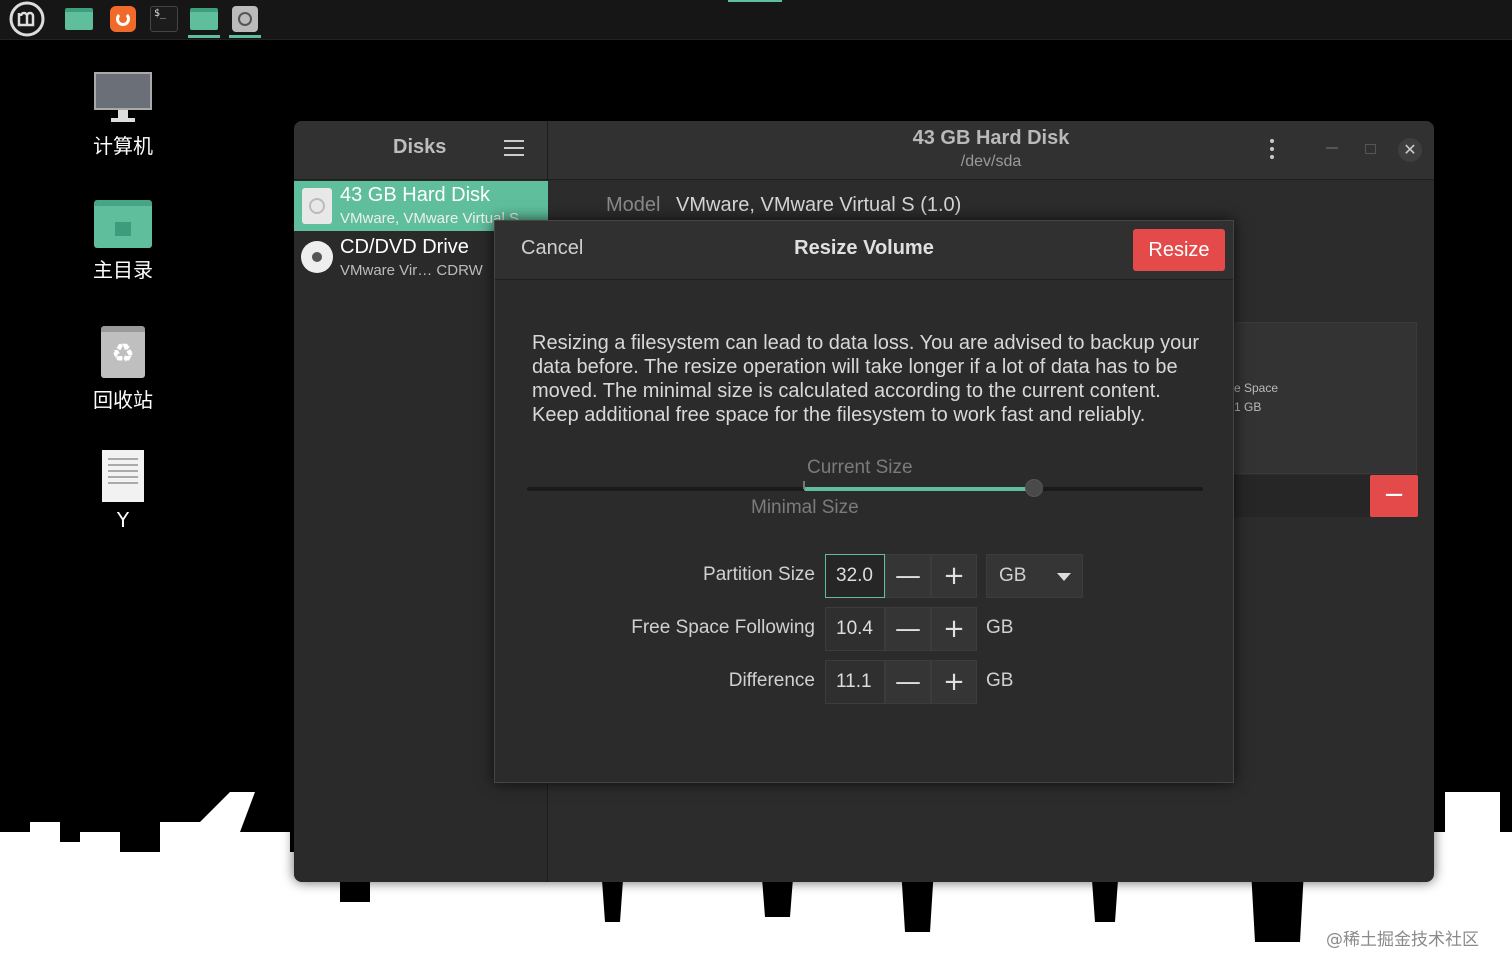 This screenshot has width=1512, height=972. I want to click on resize-button: Resize, so click(1179, 250).